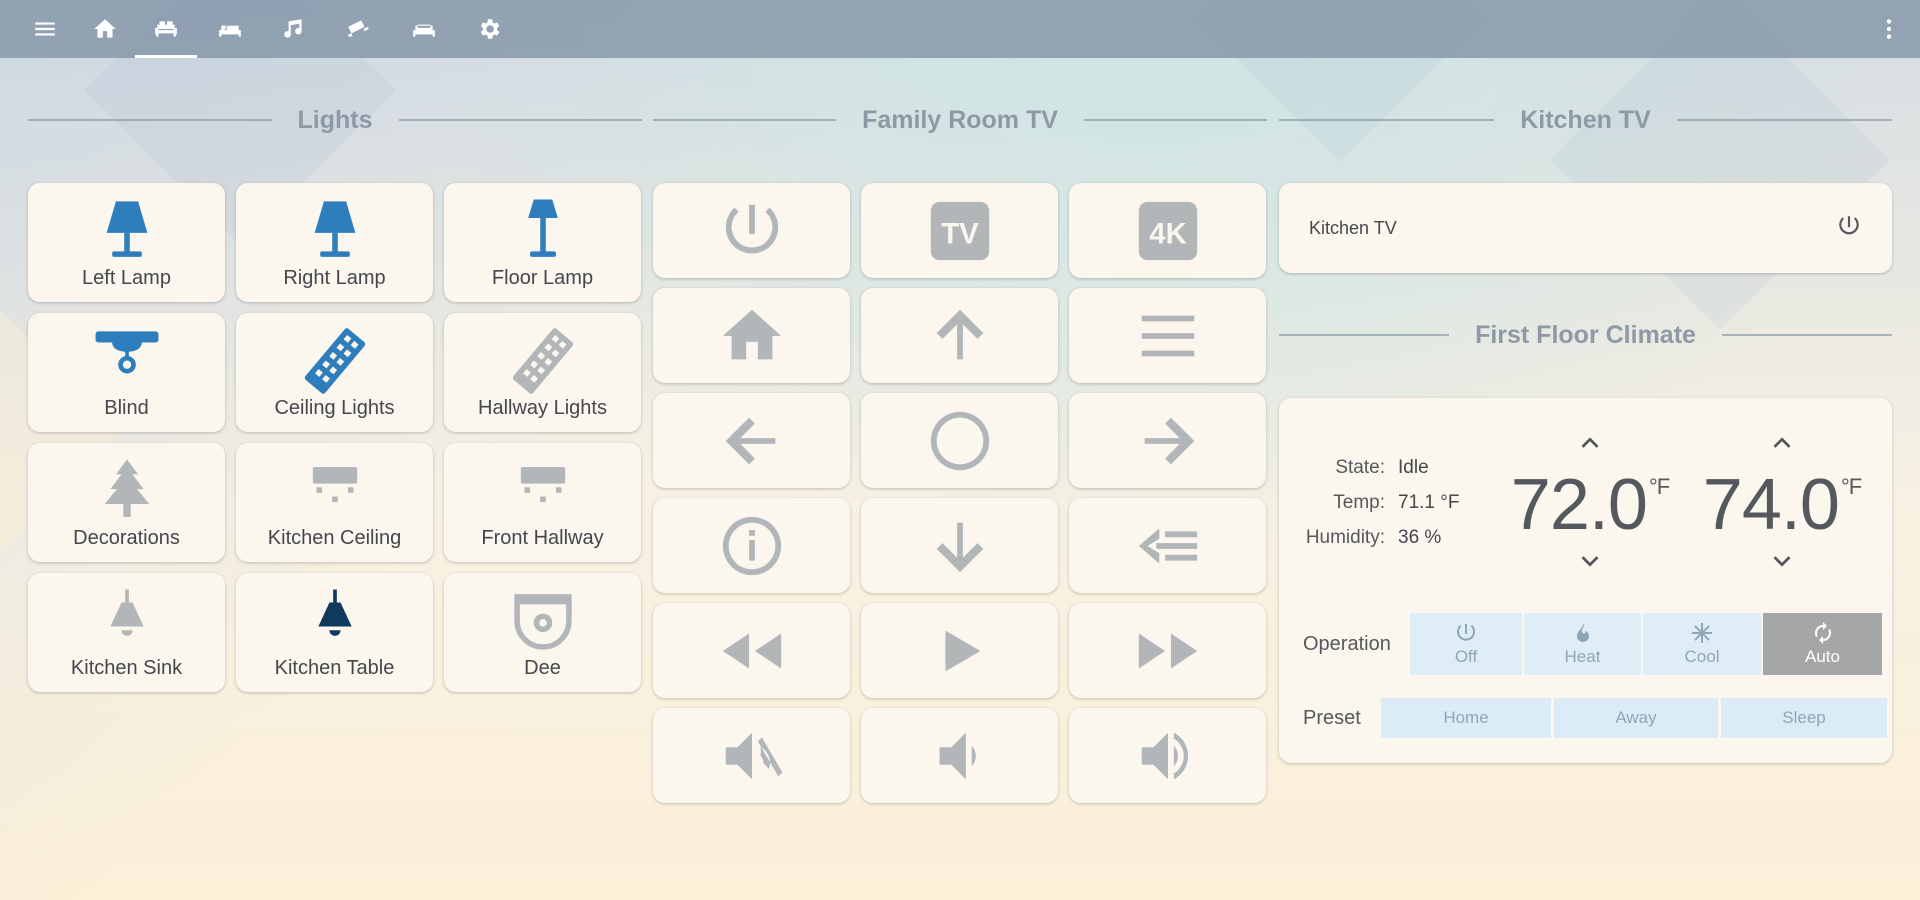  Describe the element at coordinates (542, 502) in the screenshot. I see `light-card-front-hallway: Front Hallway` at that location.